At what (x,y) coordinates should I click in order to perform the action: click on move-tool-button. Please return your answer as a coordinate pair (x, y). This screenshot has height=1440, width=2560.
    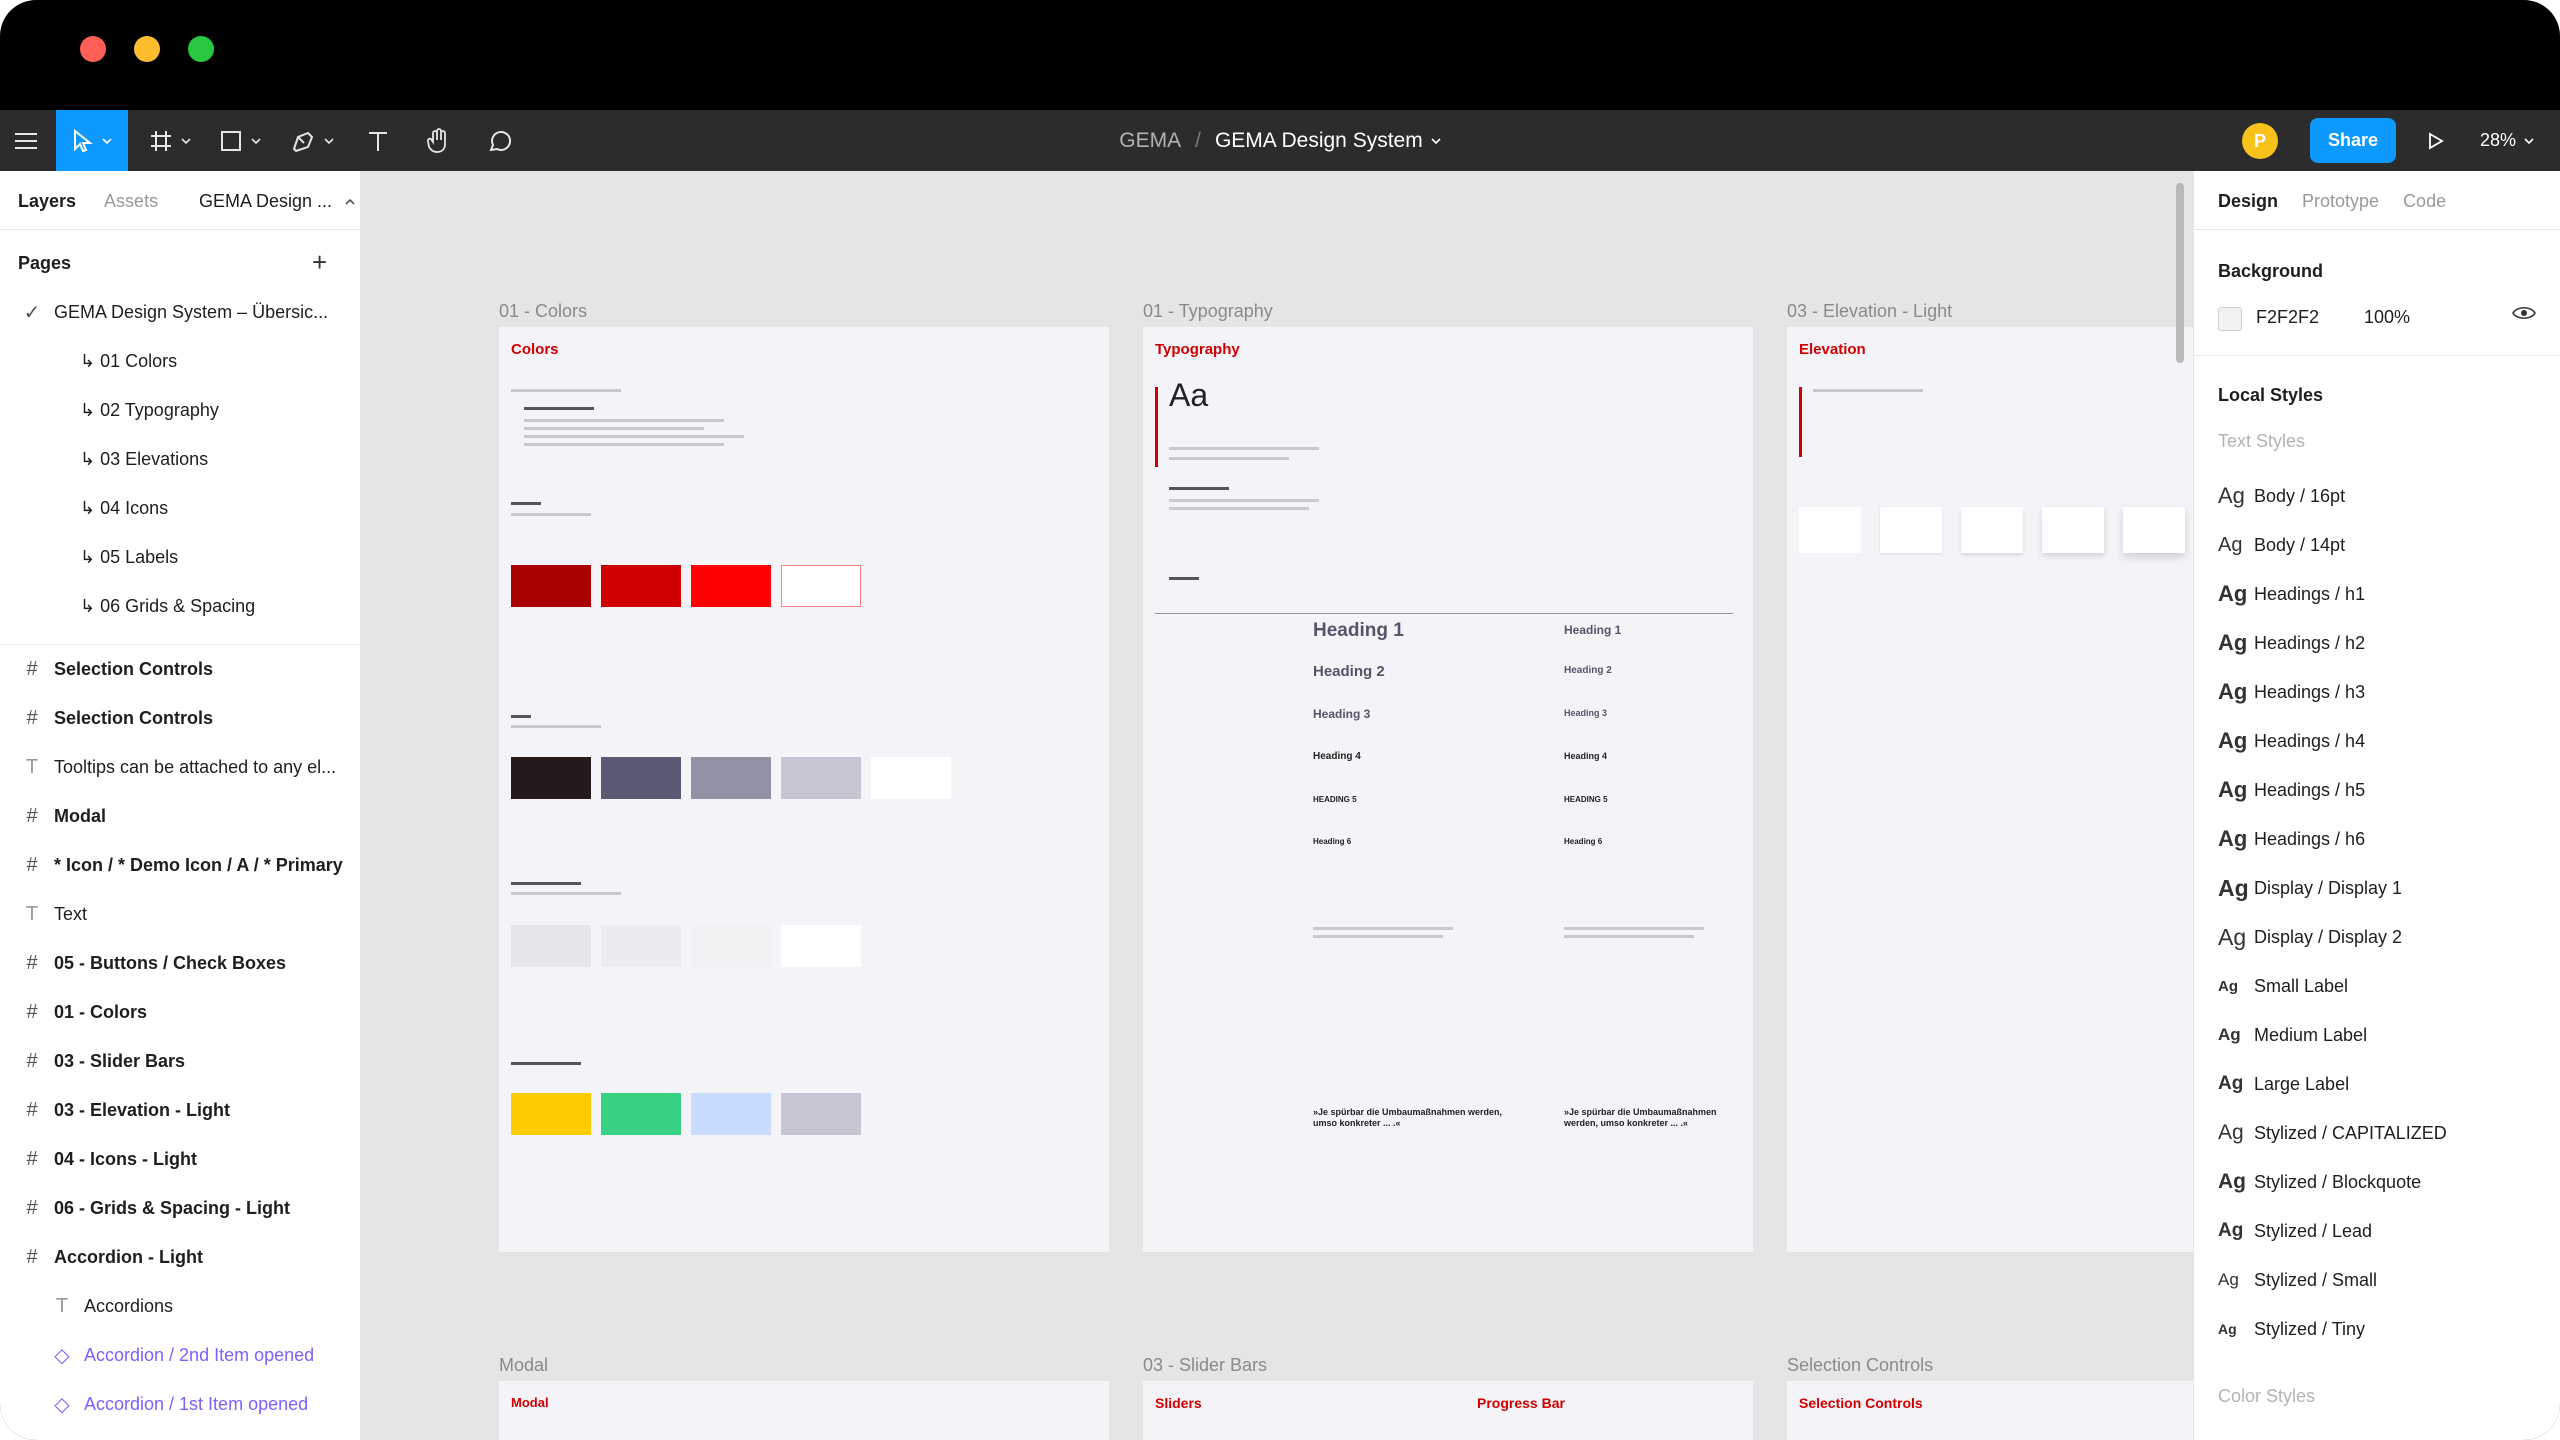
    Looking at the image, I should click on (92, 140).